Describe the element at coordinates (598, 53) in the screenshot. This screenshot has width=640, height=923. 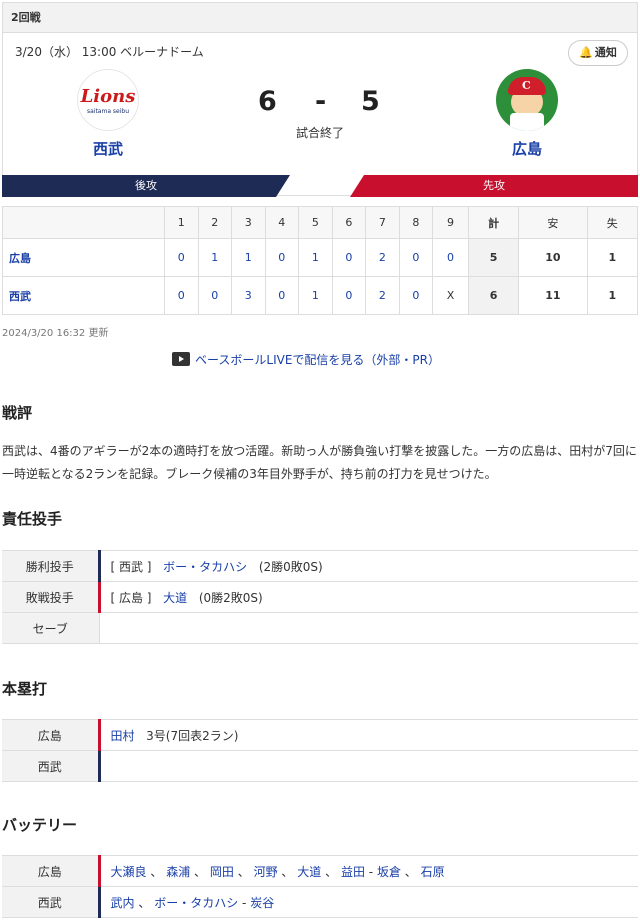
I see `notify-button: 🔔 通知` at that location.